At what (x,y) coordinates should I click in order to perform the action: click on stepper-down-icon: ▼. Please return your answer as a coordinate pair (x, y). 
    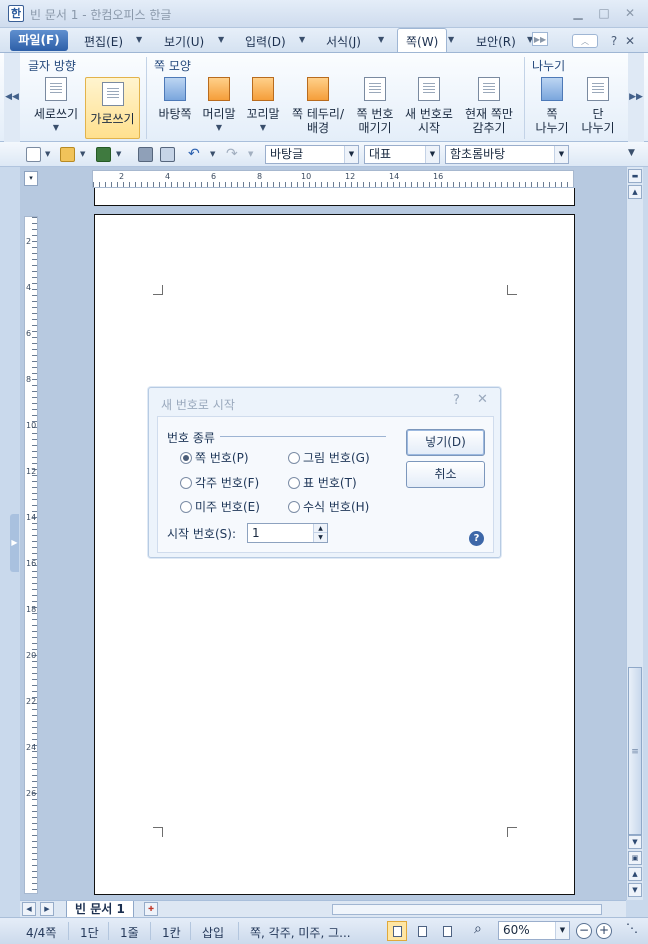
    Looking at the image, I should click on (320, 537).